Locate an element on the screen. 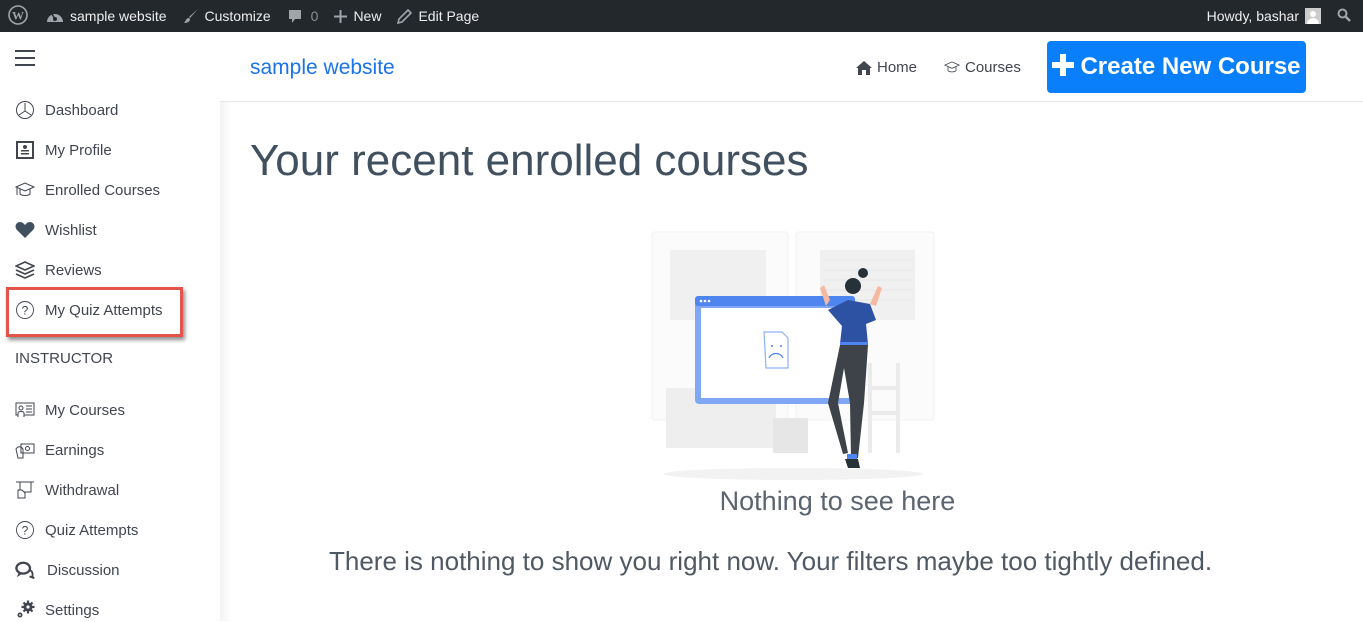 This screenshot has width=1363, height=622. page-title: Your recent enrolled courses is located at coordinates (529, 160).